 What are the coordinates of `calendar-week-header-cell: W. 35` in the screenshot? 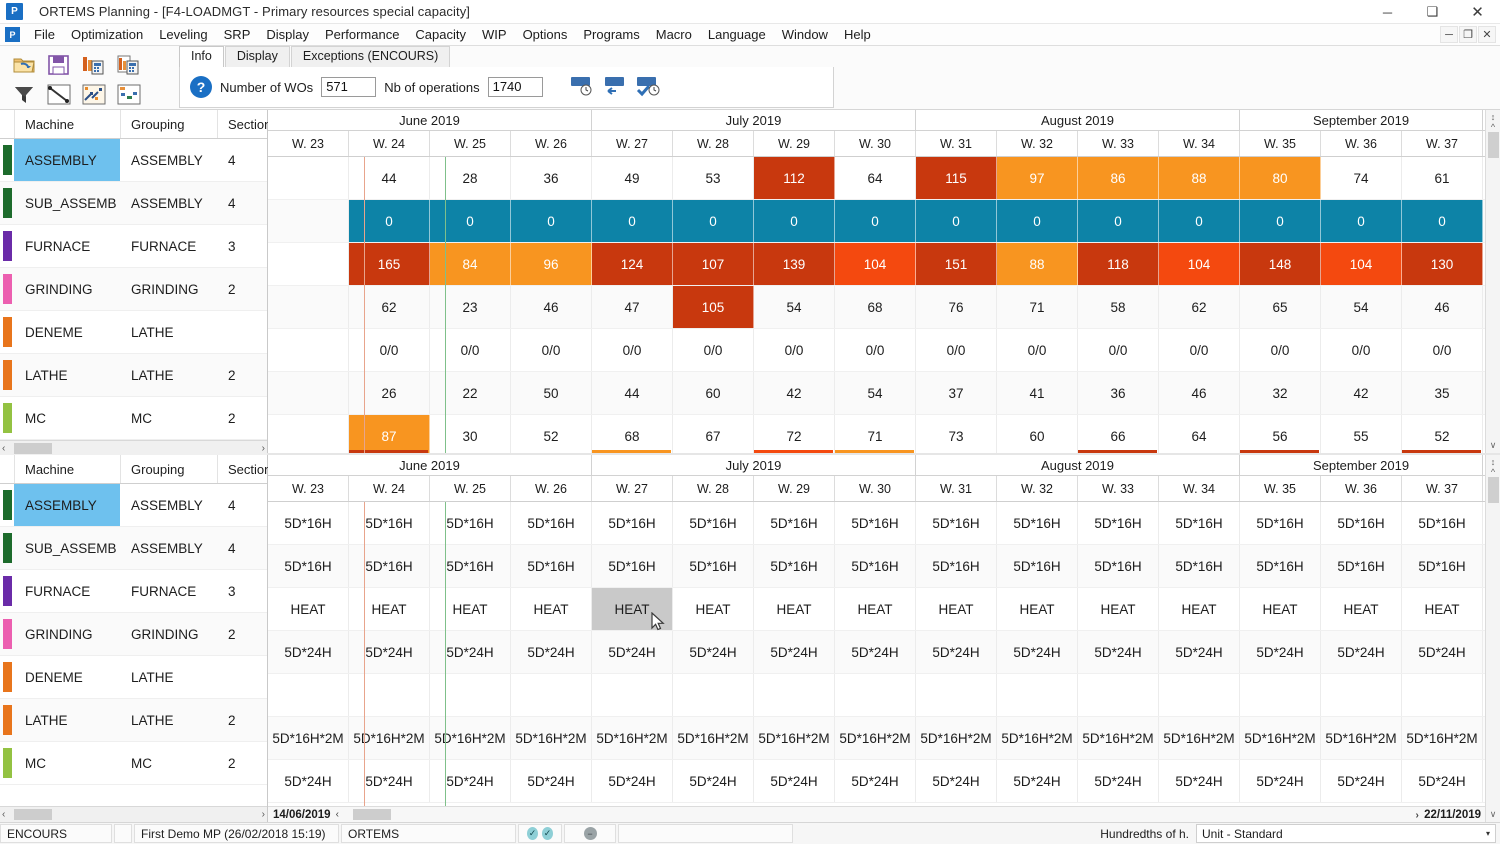 It's located at (1280, 488).